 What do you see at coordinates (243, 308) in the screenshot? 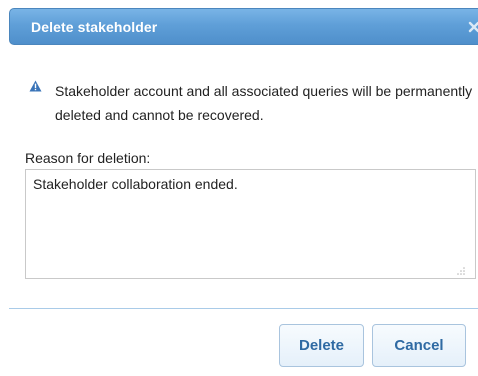
I see `footer-divider` at bounding box center [243, 308].